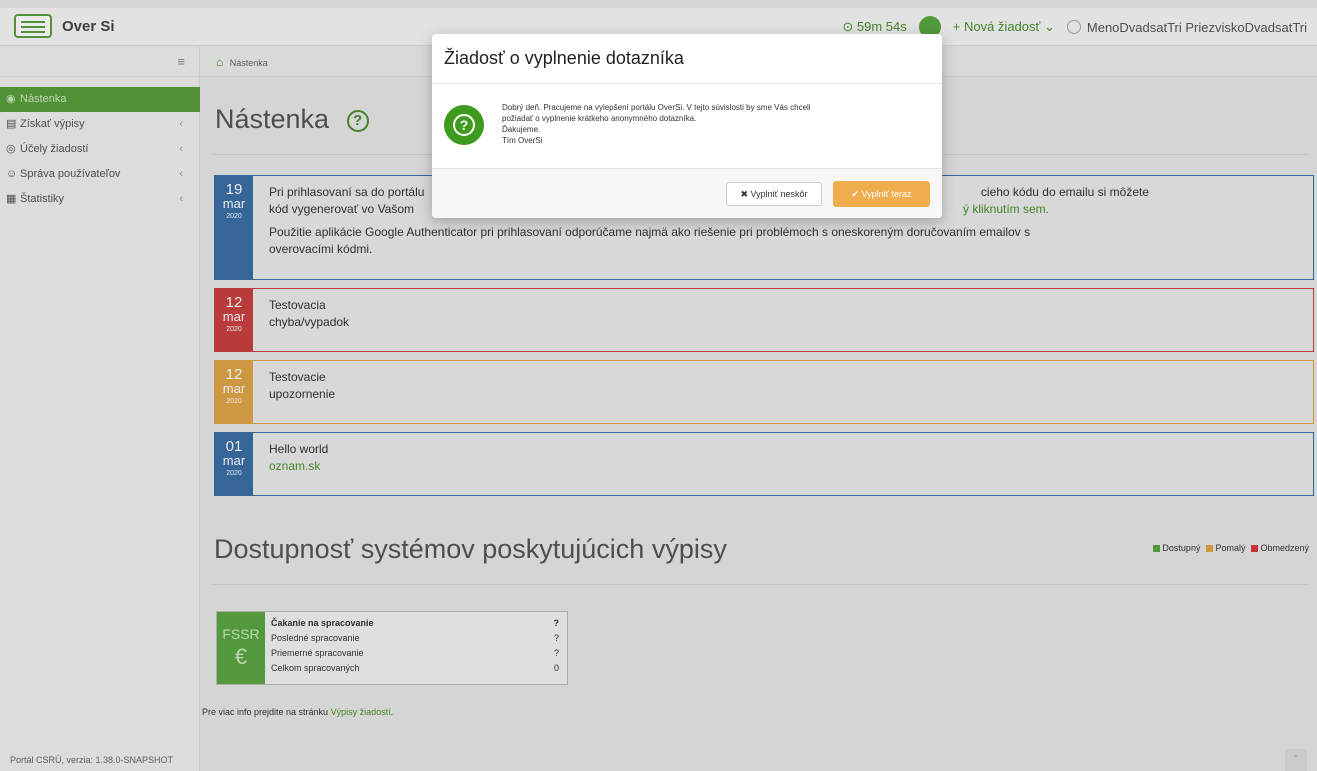  I want to click on fill-later-button: ✖ Vyplniť neskôr, so click(774, 194).